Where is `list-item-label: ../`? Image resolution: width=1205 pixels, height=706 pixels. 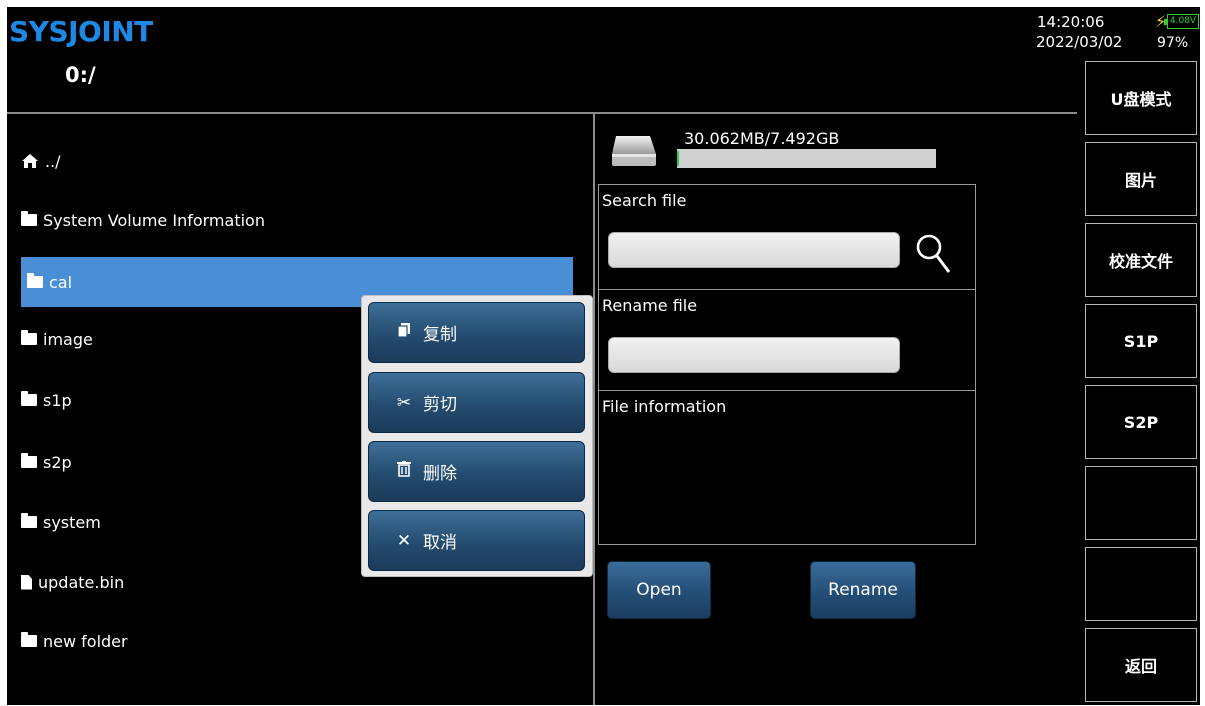 list-item-label: ../ is located at coordinates (53, 161).